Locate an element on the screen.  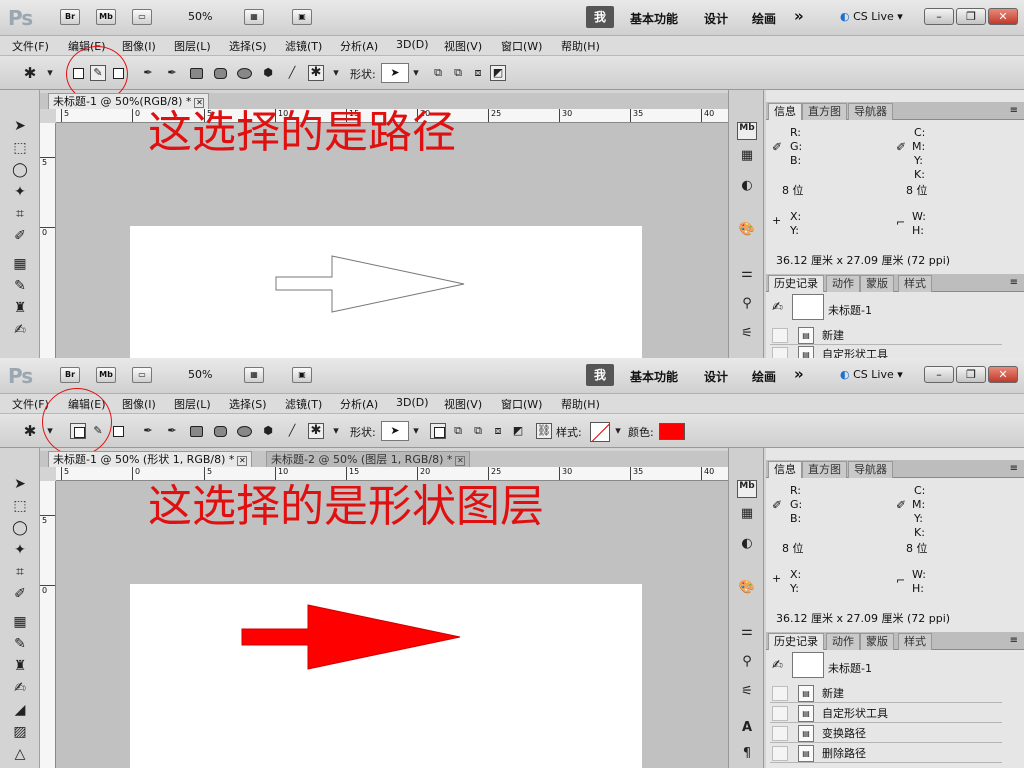
marquee-tool-icon: ⬚ is located at coordinates (20, 507).